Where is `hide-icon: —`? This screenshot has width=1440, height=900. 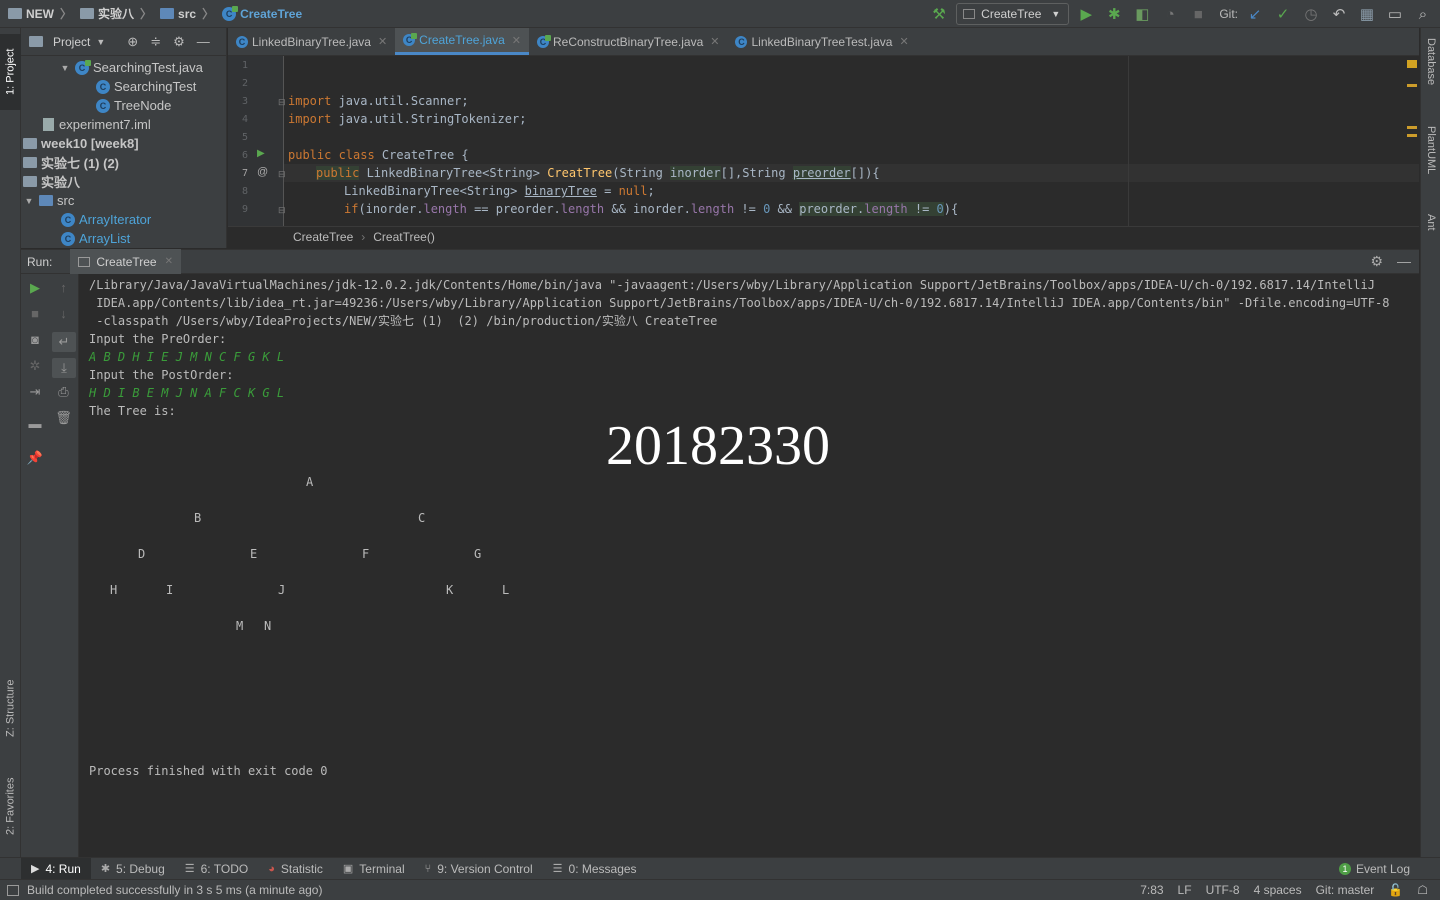 hide-icon: — is located at coordinates (203, 41).